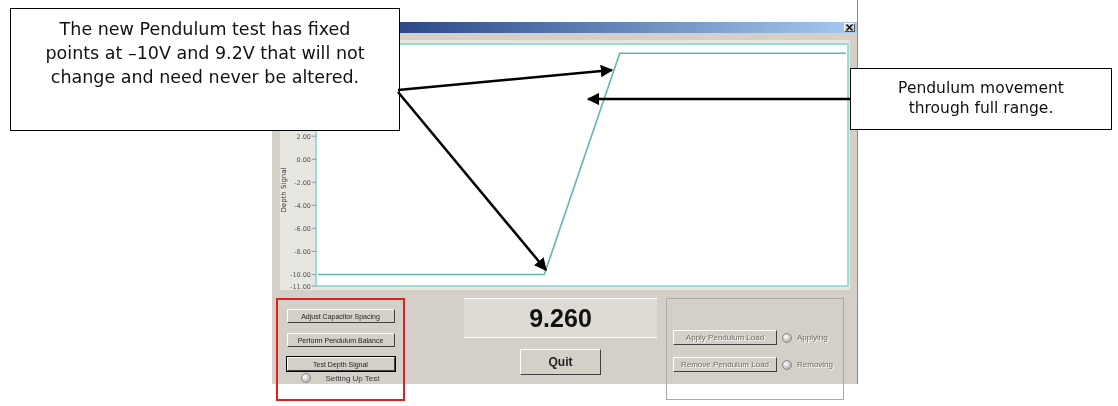 Image resolution: width=1118 pixels, height=406 pixels. Describe the element at coordinates (352, 378) in the screenshot. I see `status-label: Setting Up Test` at that location.